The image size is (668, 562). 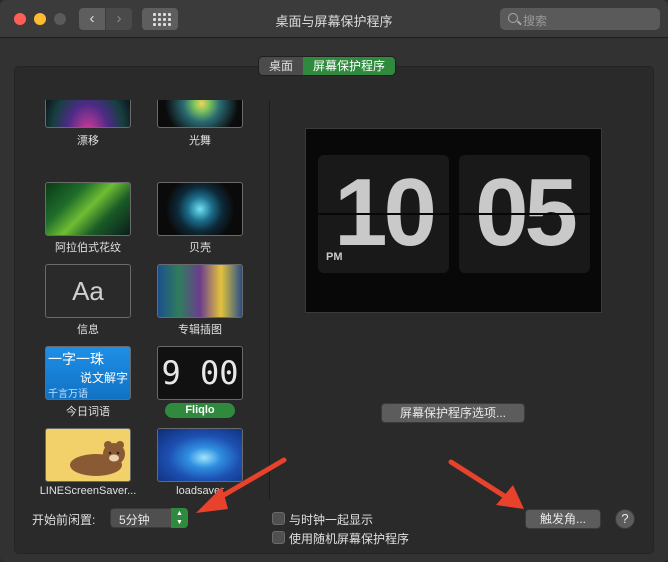 What do you see at coordinates (535, 21) in the screenshot?
I see `search-placeholder: 搜索` at bounding box center [535, 21].